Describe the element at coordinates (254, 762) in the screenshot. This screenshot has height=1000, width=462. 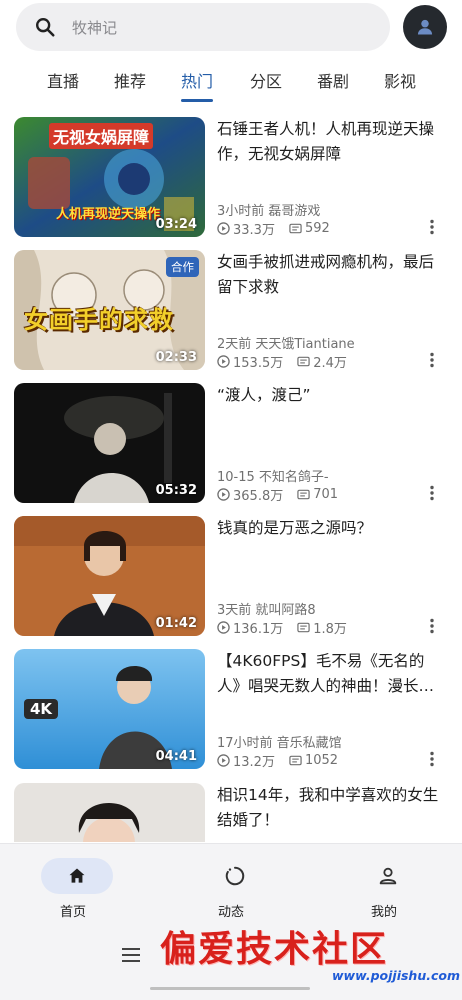
I see `view-count: 13.2万` at that location.